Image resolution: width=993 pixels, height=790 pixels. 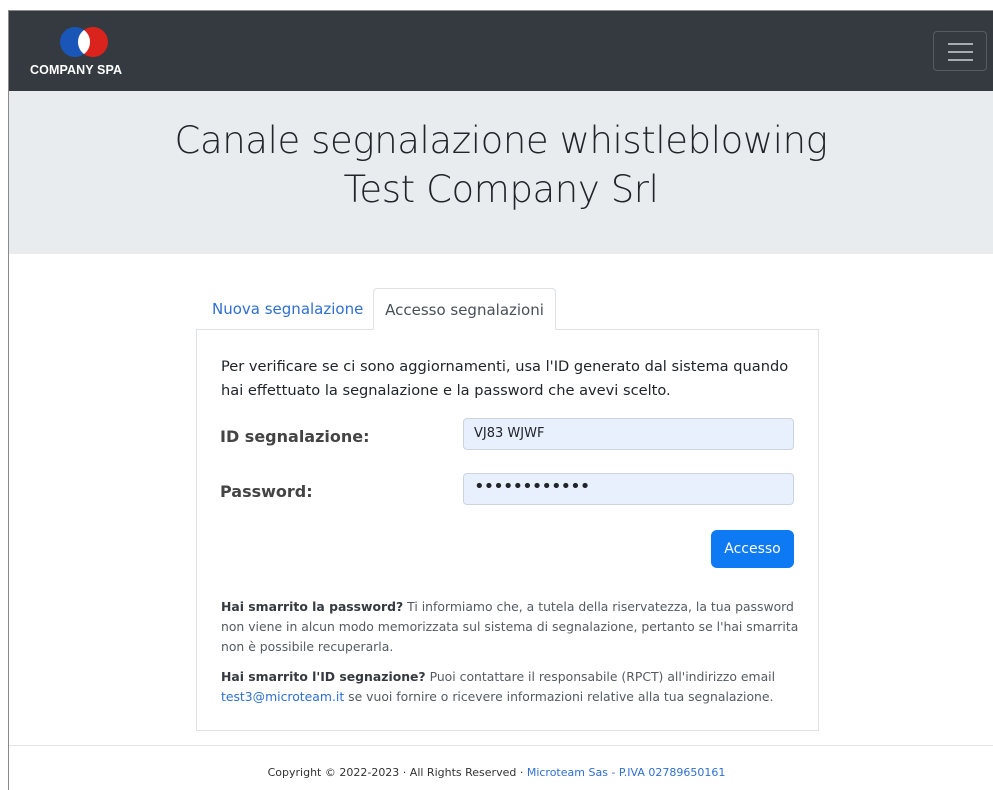 What do you see at coordinates (266, 491) in the screenshot?
I see `password-label: Password:` at bounding box center [266, 491].